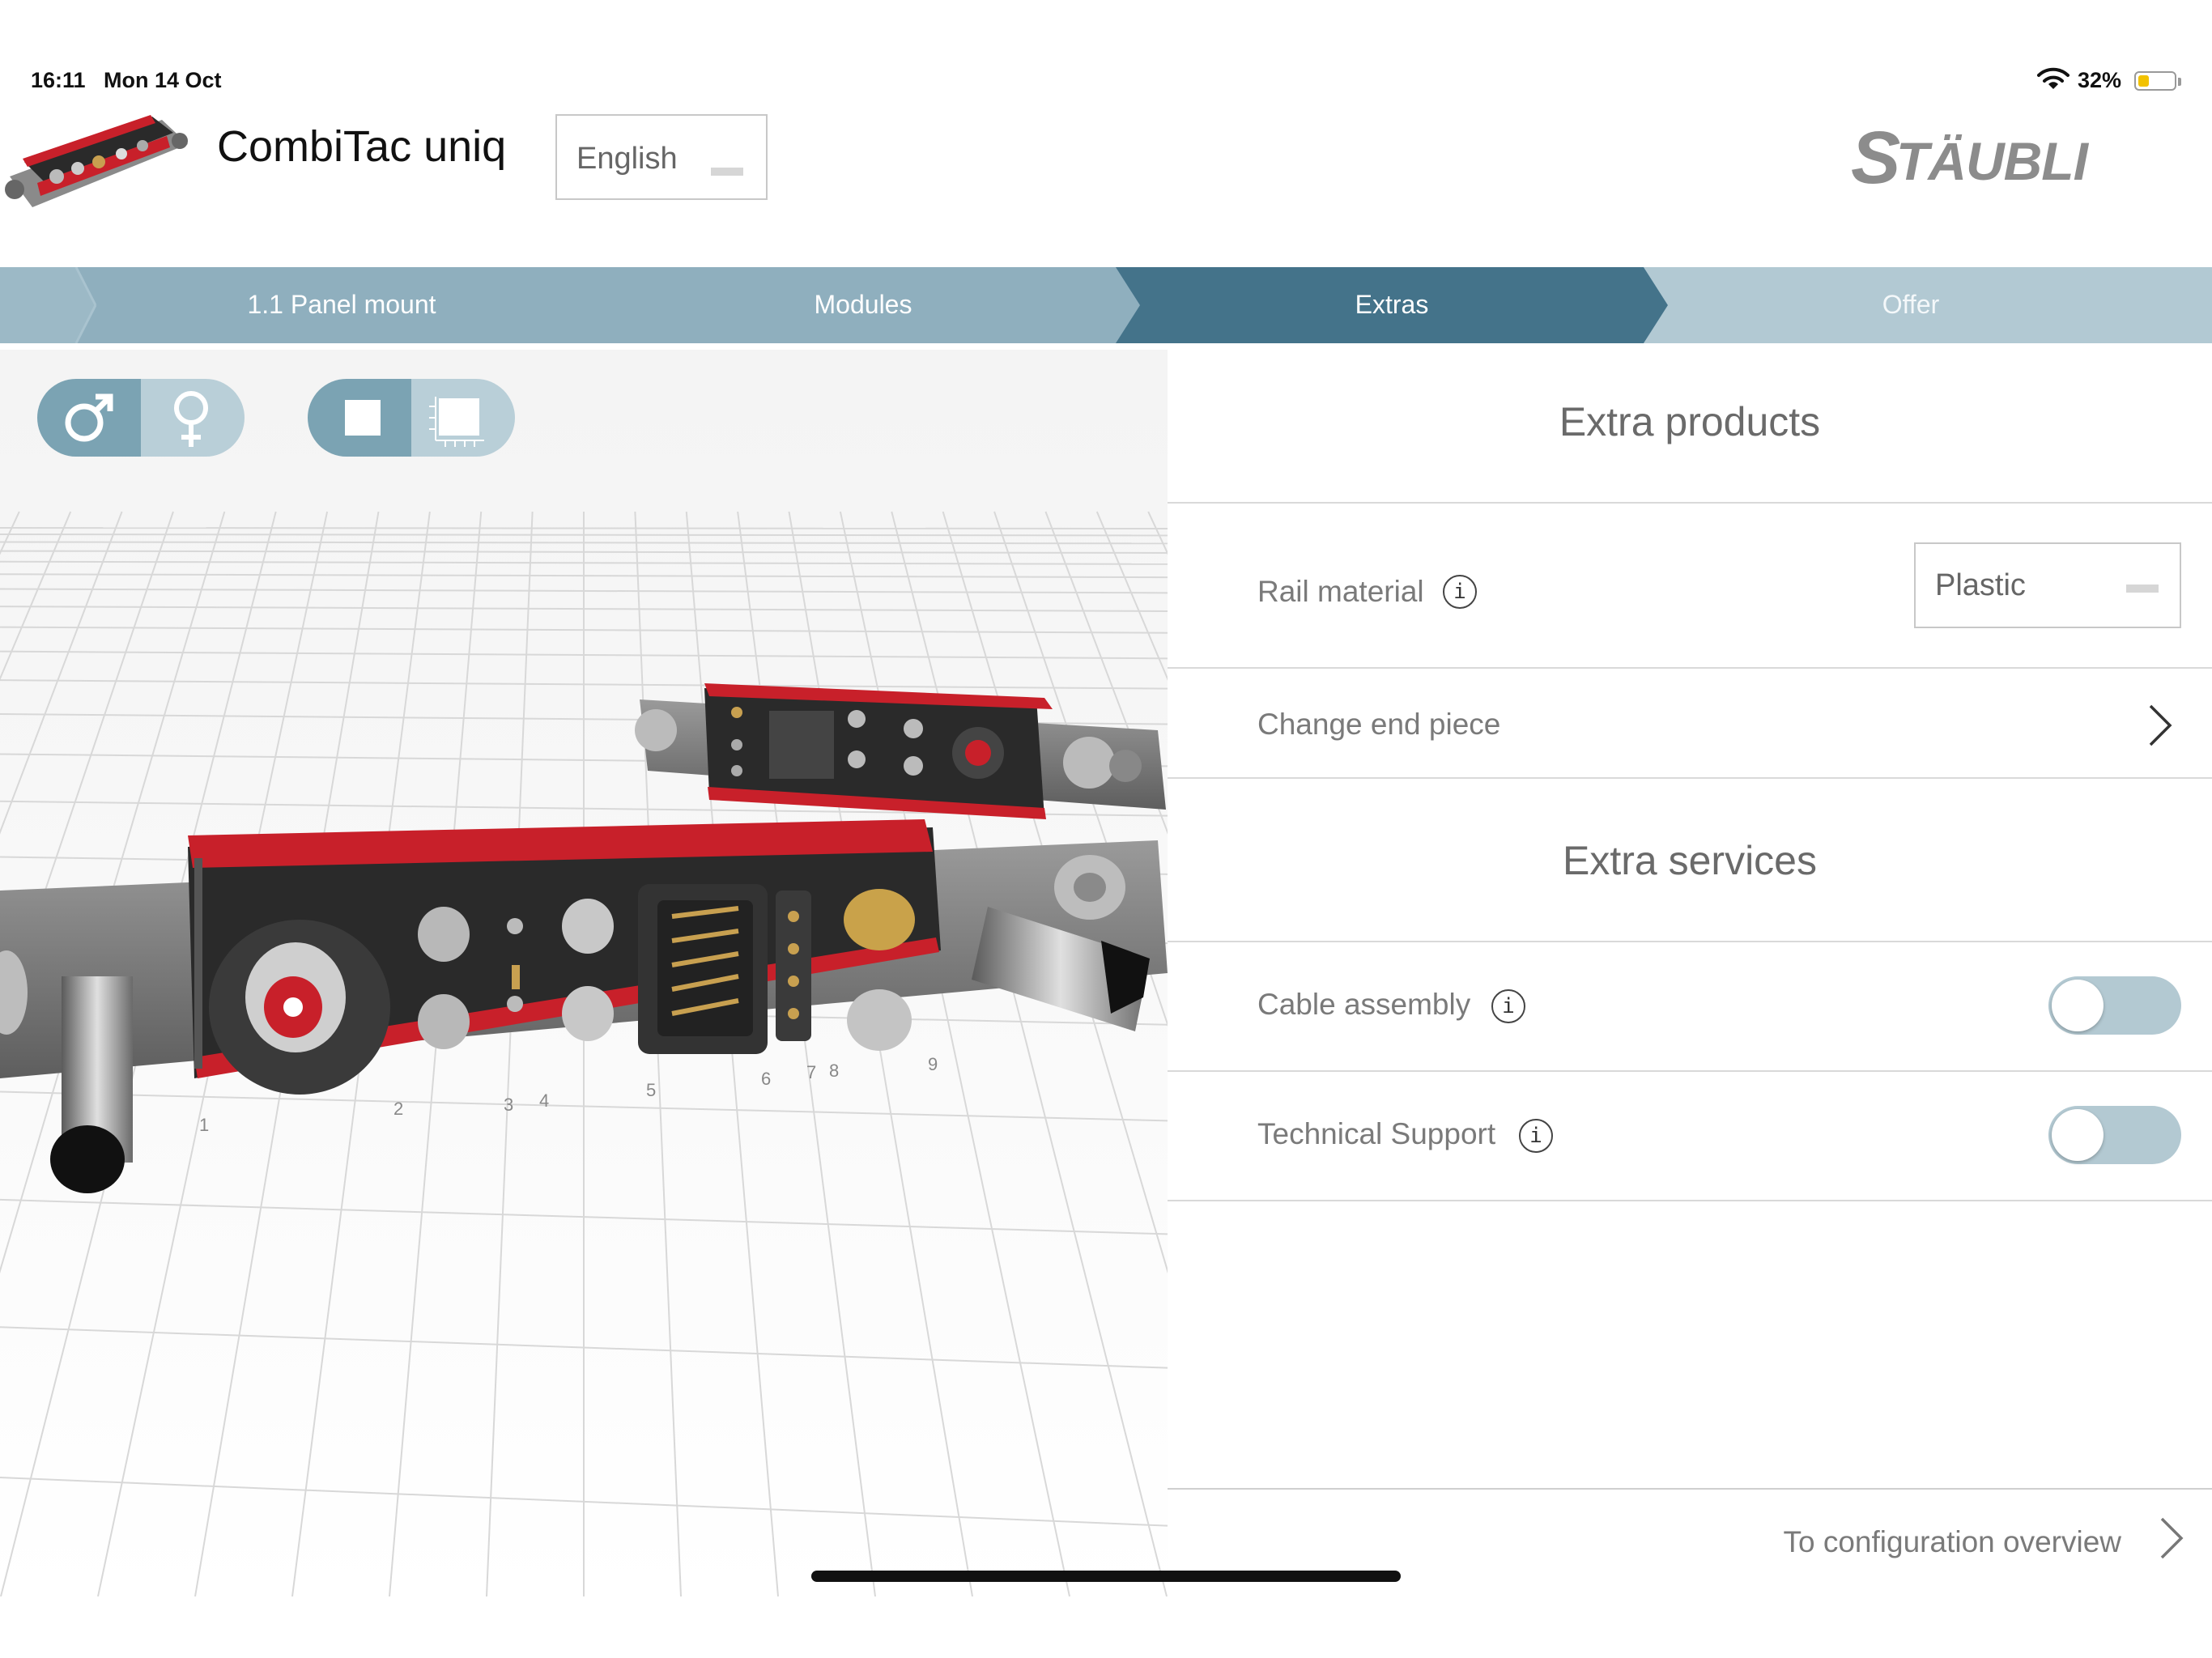 The image size is (2212, 1658). Describe the element at coordinates (651, 1090) in the screenshot. I see `axis-number: 5` at that location.